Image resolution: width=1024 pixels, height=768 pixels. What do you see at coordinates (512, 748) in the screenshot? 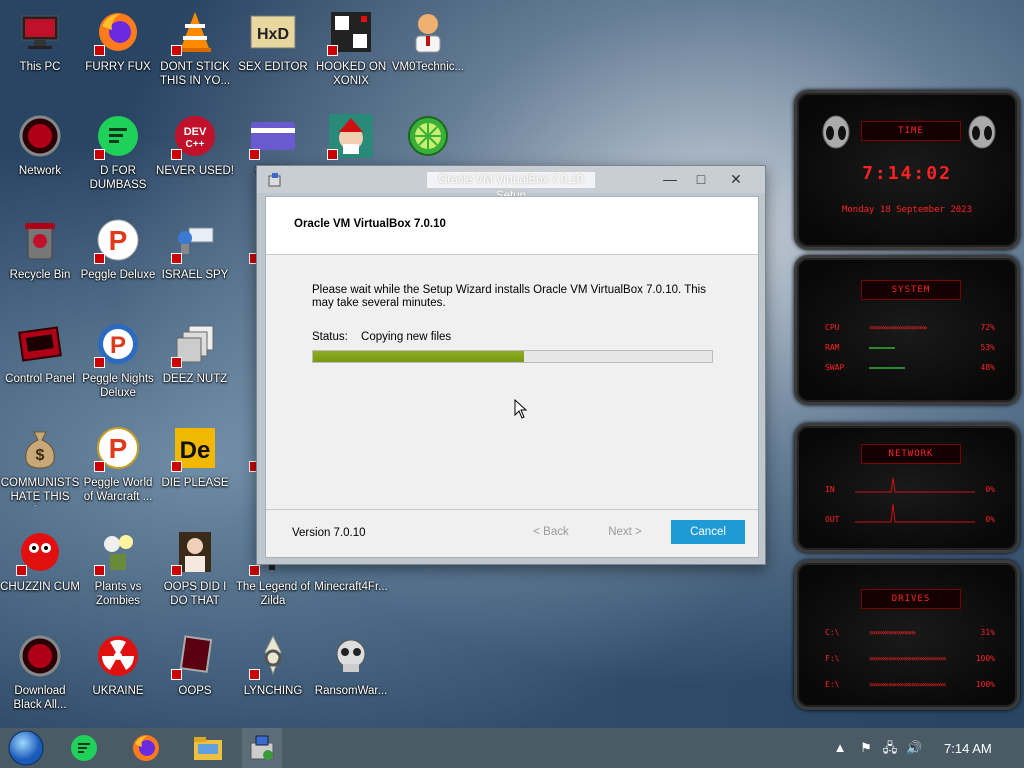
I see `taskbar: ▲ ⚑ 🖧 🔊 7:14 AM` at bounding box center [512, 748].